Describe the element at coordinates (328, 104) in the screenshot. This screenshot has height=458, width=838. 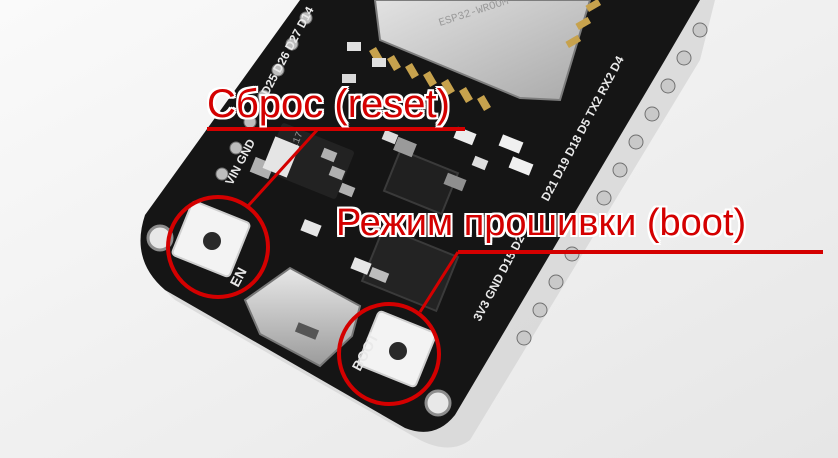
I see `reset-annotation: Сброс (reset)` at that location.